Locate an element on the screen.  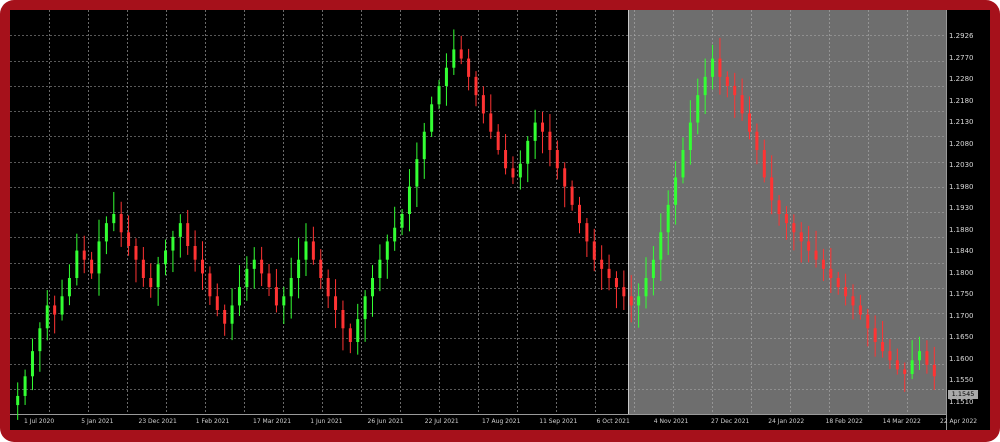
price-axis-label: 1.1600 is located at coordinates (961, 358).